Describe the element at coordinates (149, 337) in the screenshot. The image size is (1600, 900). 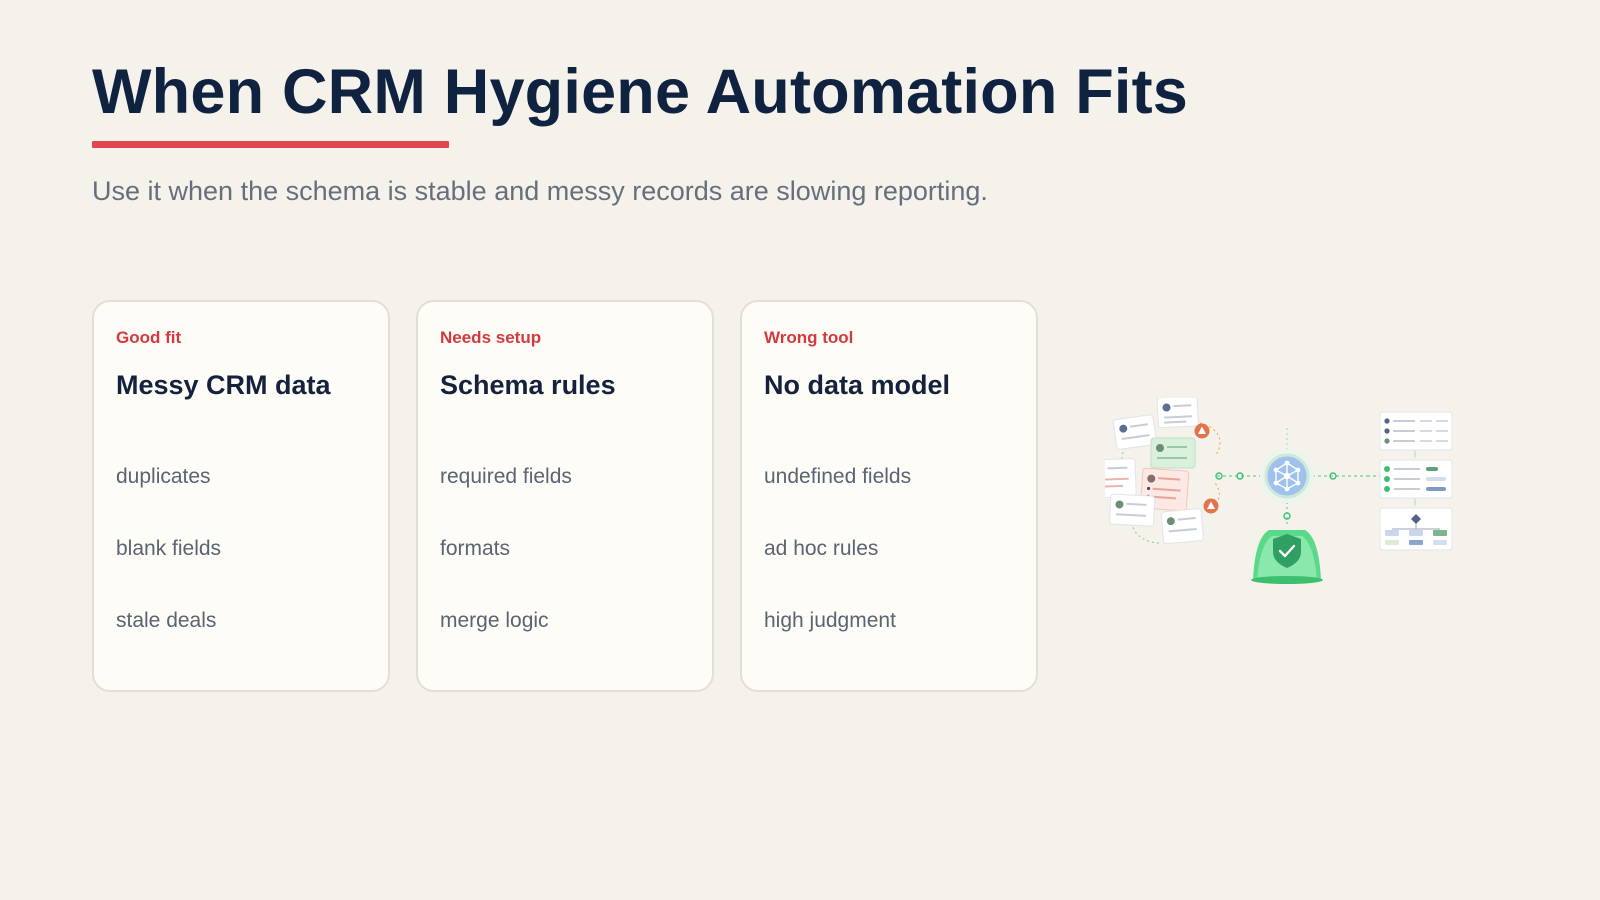
I see `card-tag: Good fit` at that location.